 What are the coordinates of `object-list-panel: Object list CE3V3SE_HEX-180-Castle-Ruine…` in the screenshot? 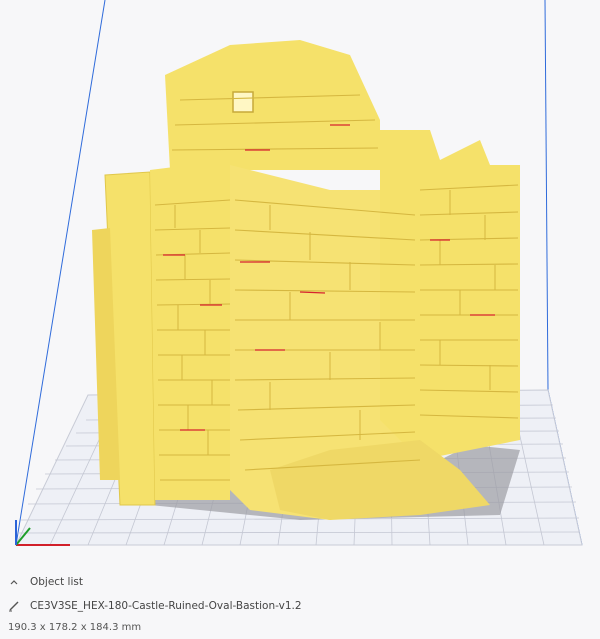 It's located at (300, 599).